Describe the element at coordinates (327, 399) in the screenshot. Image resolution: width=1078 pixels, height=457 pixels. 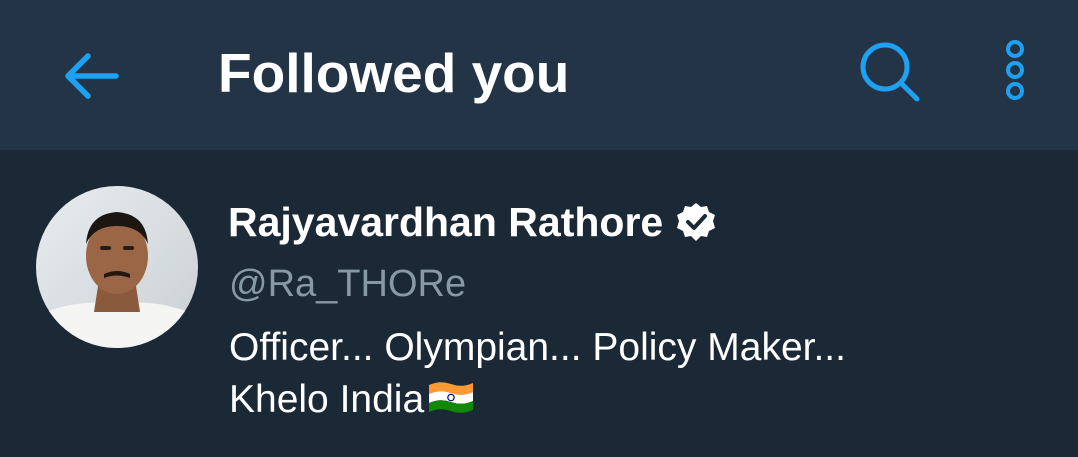
I see `bio-line-2-text: Khelo India` at that location.